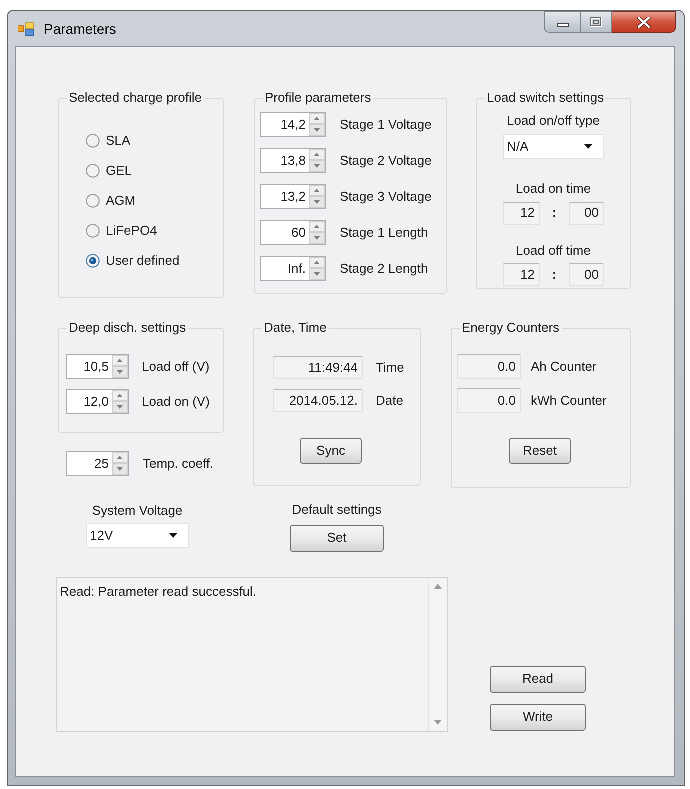  Describe the element at coordinates (154, 231) in the screenshot. I see `radio-option: LiFePO4` at that location.